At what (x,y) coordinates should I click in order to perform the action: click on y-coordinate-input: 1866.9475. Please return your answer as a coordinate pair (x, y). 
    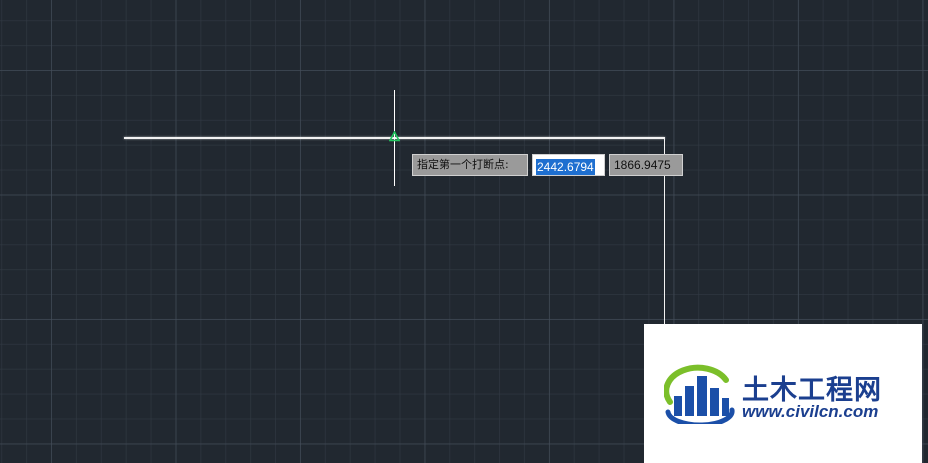
    Looking at the image, I should click on (646, 165).